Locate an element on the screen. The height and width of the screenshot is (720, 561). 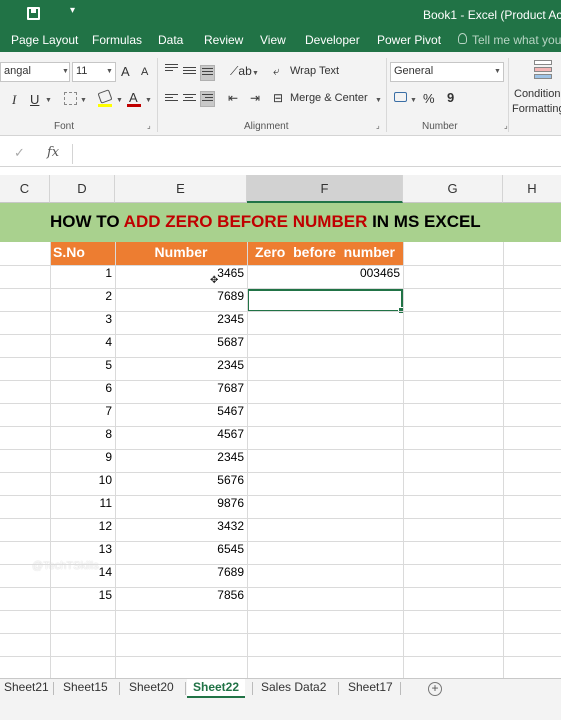
underline-button: U is located at coordinates (34, 99).